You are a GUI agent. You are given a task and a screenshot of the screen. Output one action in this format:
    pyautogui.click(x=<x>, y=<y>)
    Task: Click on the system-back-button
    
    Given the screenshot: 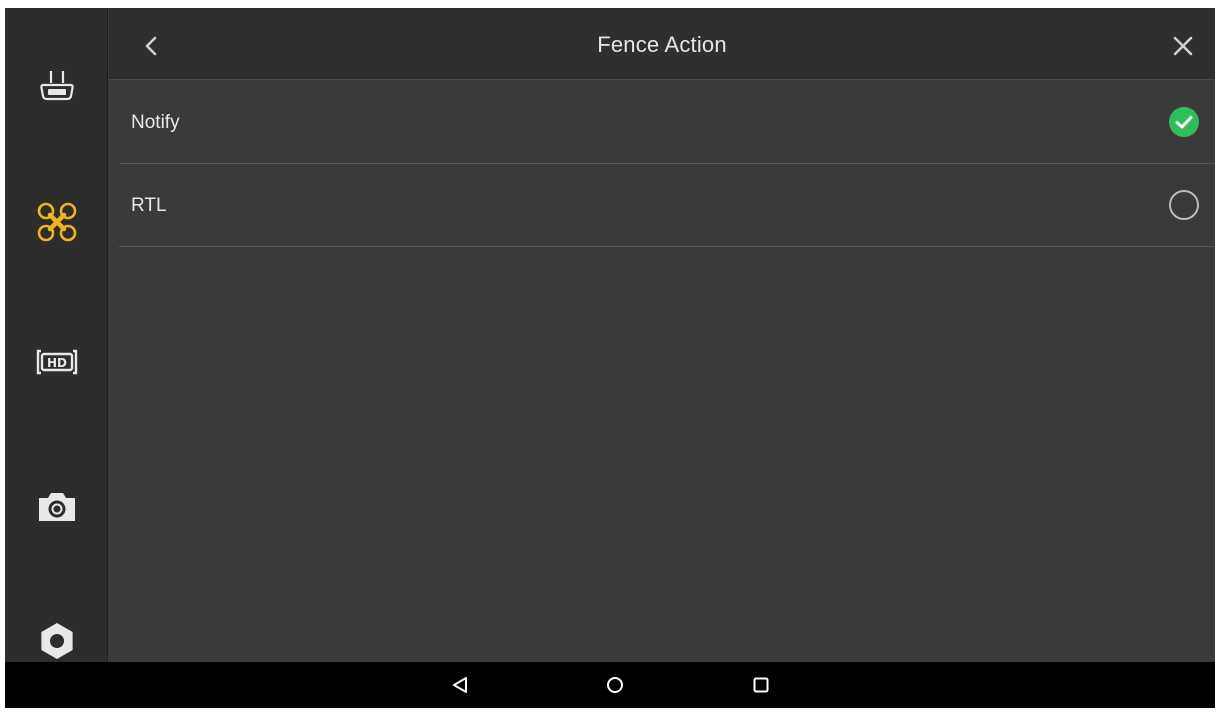 What is the action you would take?
    pyautogui.click(x=460, y=685)
    